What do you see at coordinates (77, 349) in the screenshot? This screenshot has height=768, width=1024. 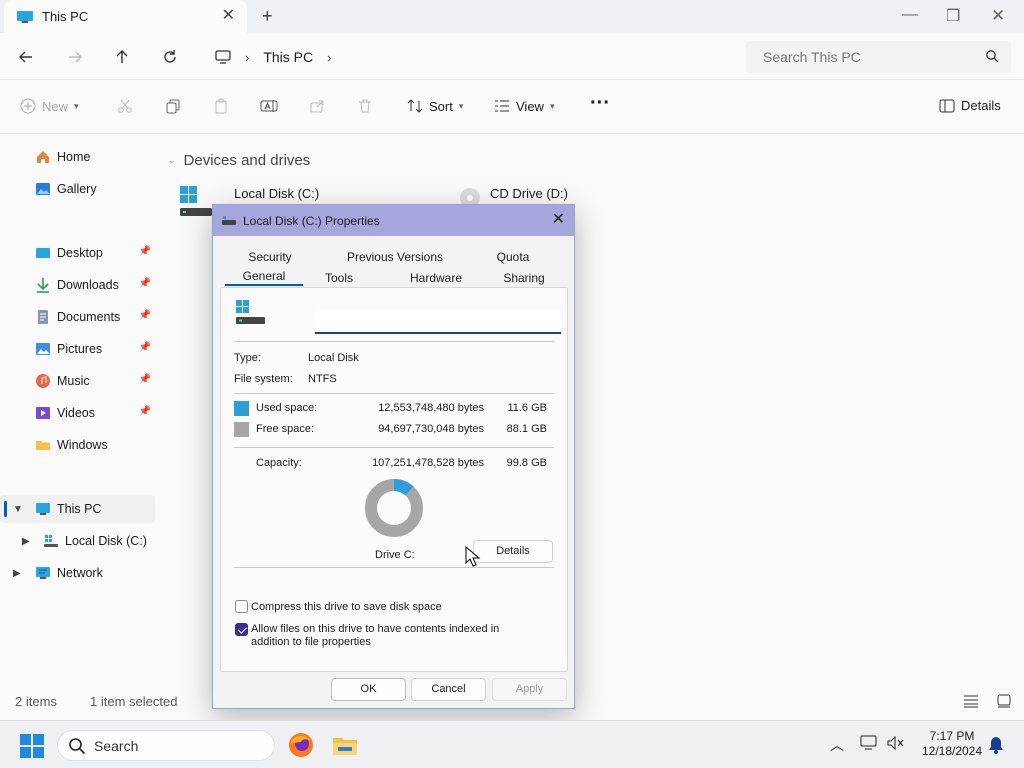 I see `sidebar-item-pictures: Pictures 📌` at bounding box center [77, 349].